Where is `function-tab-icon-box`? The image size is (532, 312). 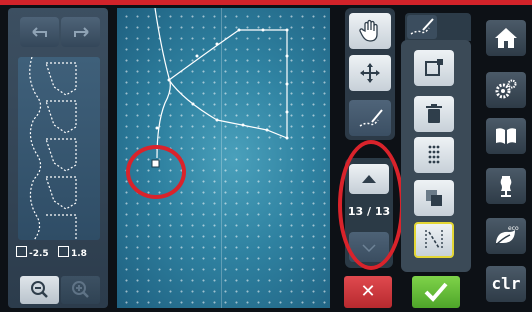
function-tab-icon-box is located at coordinates (422, 27).